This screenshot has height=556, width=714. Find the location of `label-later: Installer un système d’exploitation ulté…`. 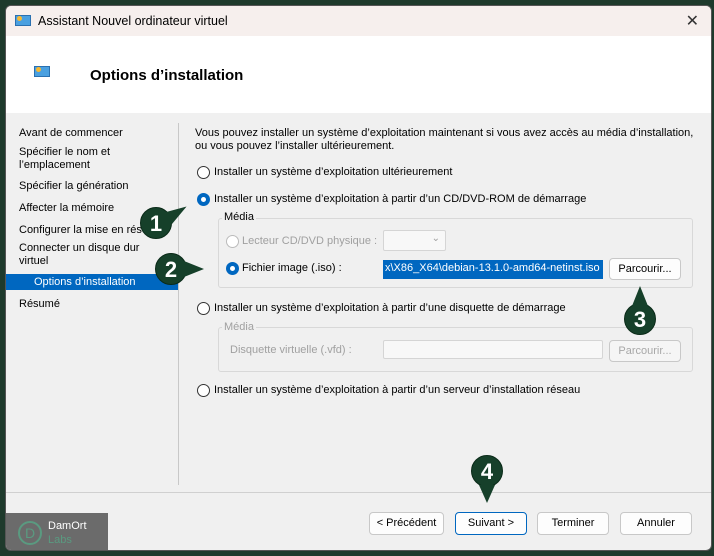

label-later: Installer un système d’exploitation ulté… is located at coordinates (333, 172).